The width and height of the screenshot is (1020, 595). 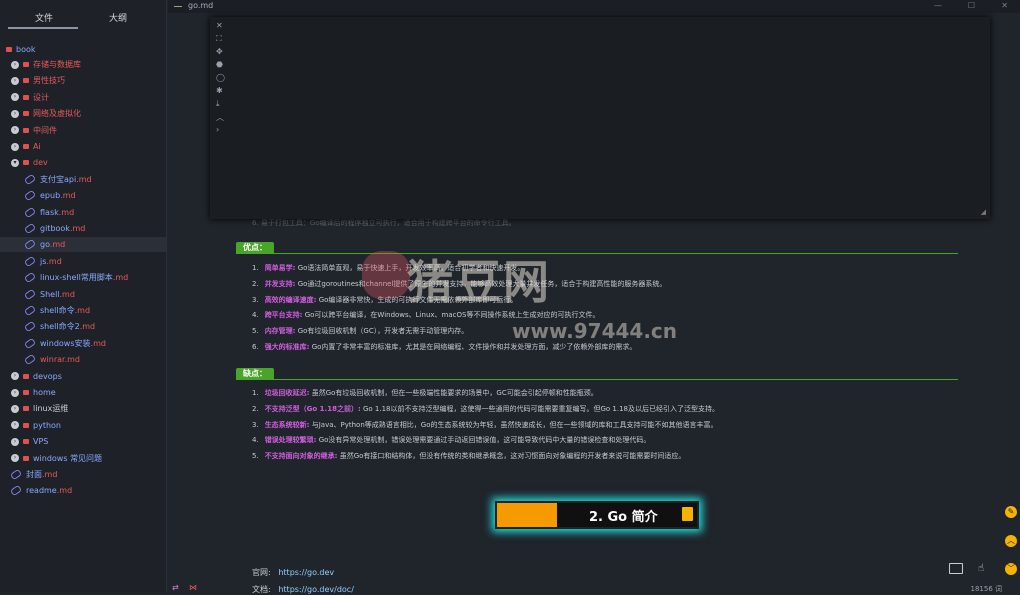 What do you see at coordinates (220, 77) in the screenshot?
I see `circle-icon: ◯` at bounding box center [220, 77].